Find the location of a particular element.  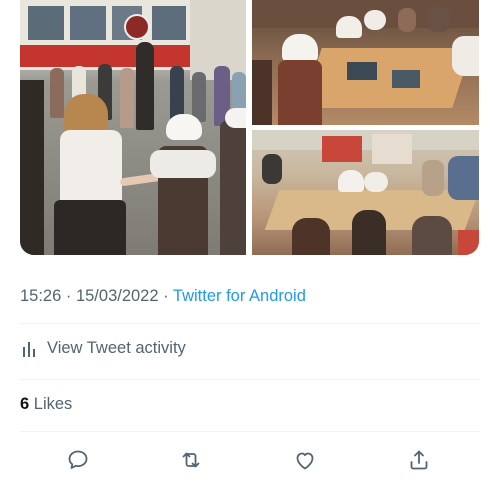

tweet-photo-classroom-table is located at coordinates (365, 62).